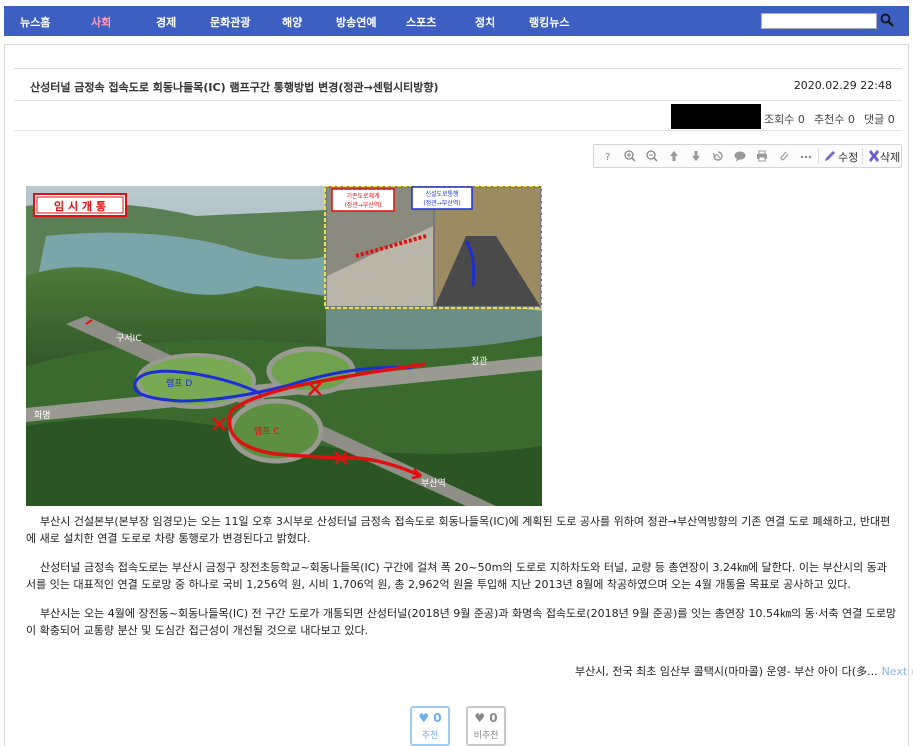  Describe the element at coordinates (362, 196) in the screenshot. I see `inset-left-title: 기존도로체계` at that location.